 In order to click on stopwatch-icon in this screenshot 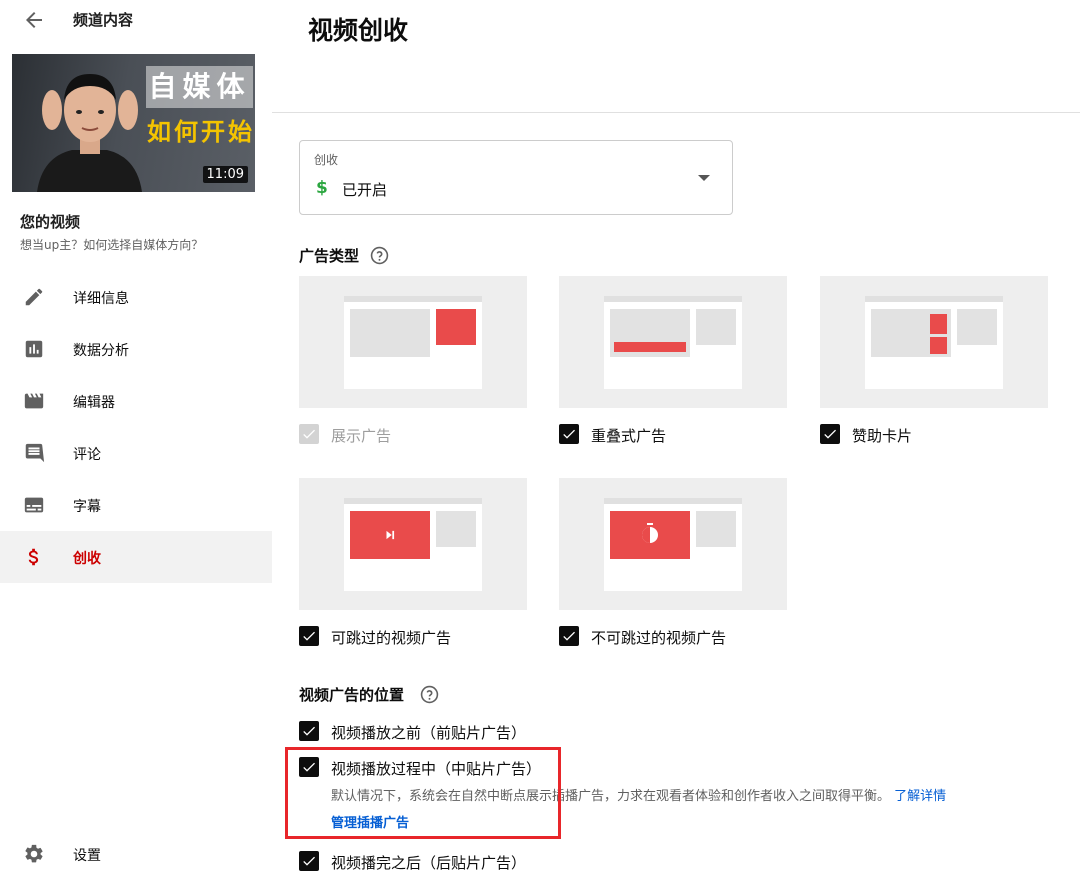, I will do `click(650, 533)`.